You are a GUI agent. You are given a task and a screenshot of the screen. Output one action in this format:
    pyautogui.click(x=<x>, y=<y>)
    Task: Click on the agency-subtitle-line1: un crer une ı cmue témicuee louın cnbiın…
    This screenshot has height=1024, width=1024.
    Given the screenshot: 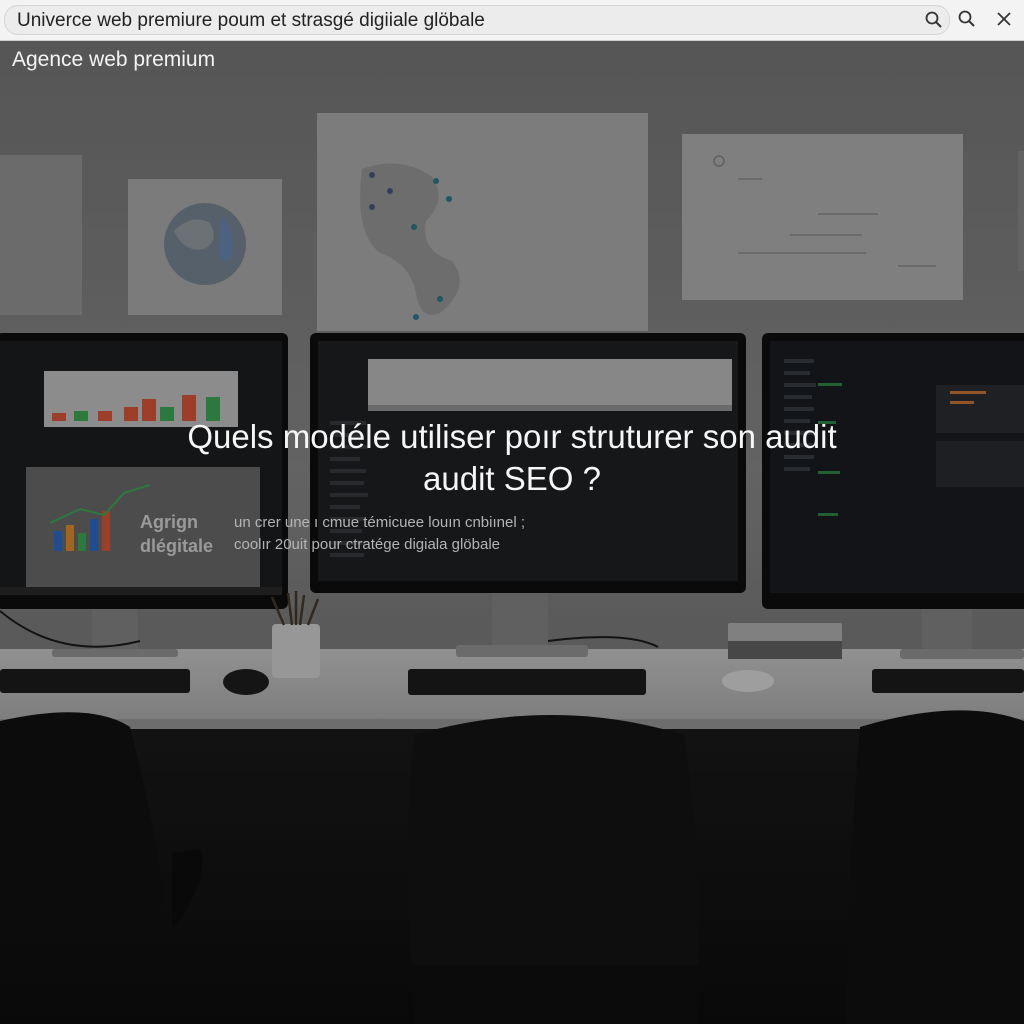 What is the action you would take?
    pyautogui.click(x=379, y=522)
    